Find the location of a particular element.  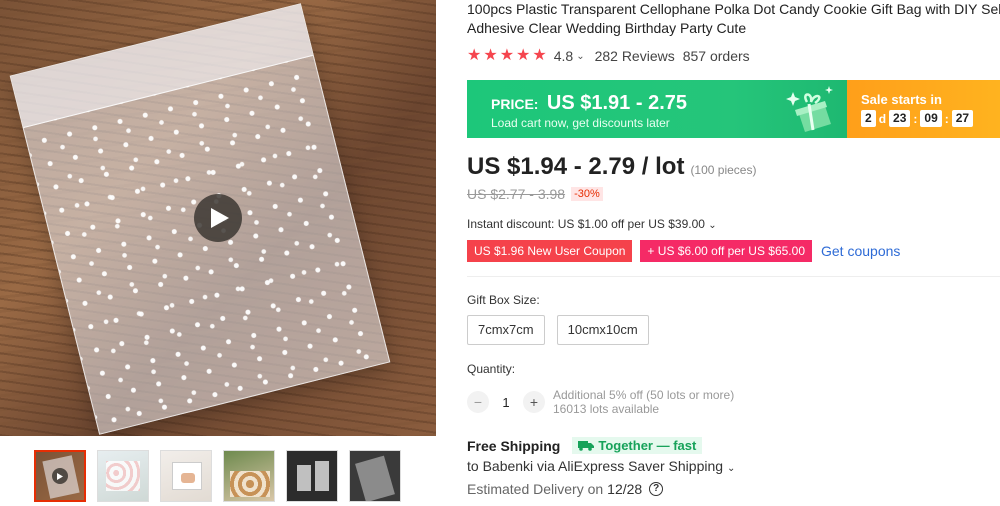

countdown-minutes: 09 is located at coordinates (931, 118).